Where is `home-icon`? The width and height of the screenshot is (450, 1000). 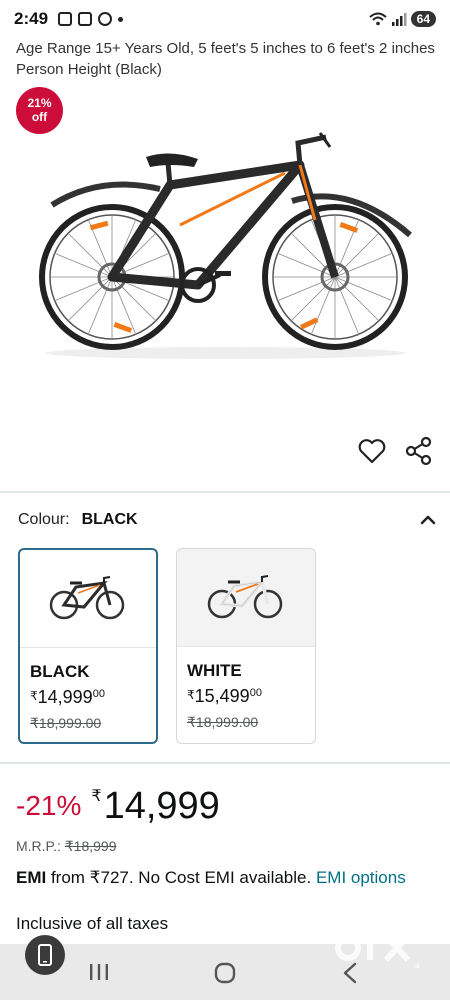 home-icon is located at coordinates (225, 973).